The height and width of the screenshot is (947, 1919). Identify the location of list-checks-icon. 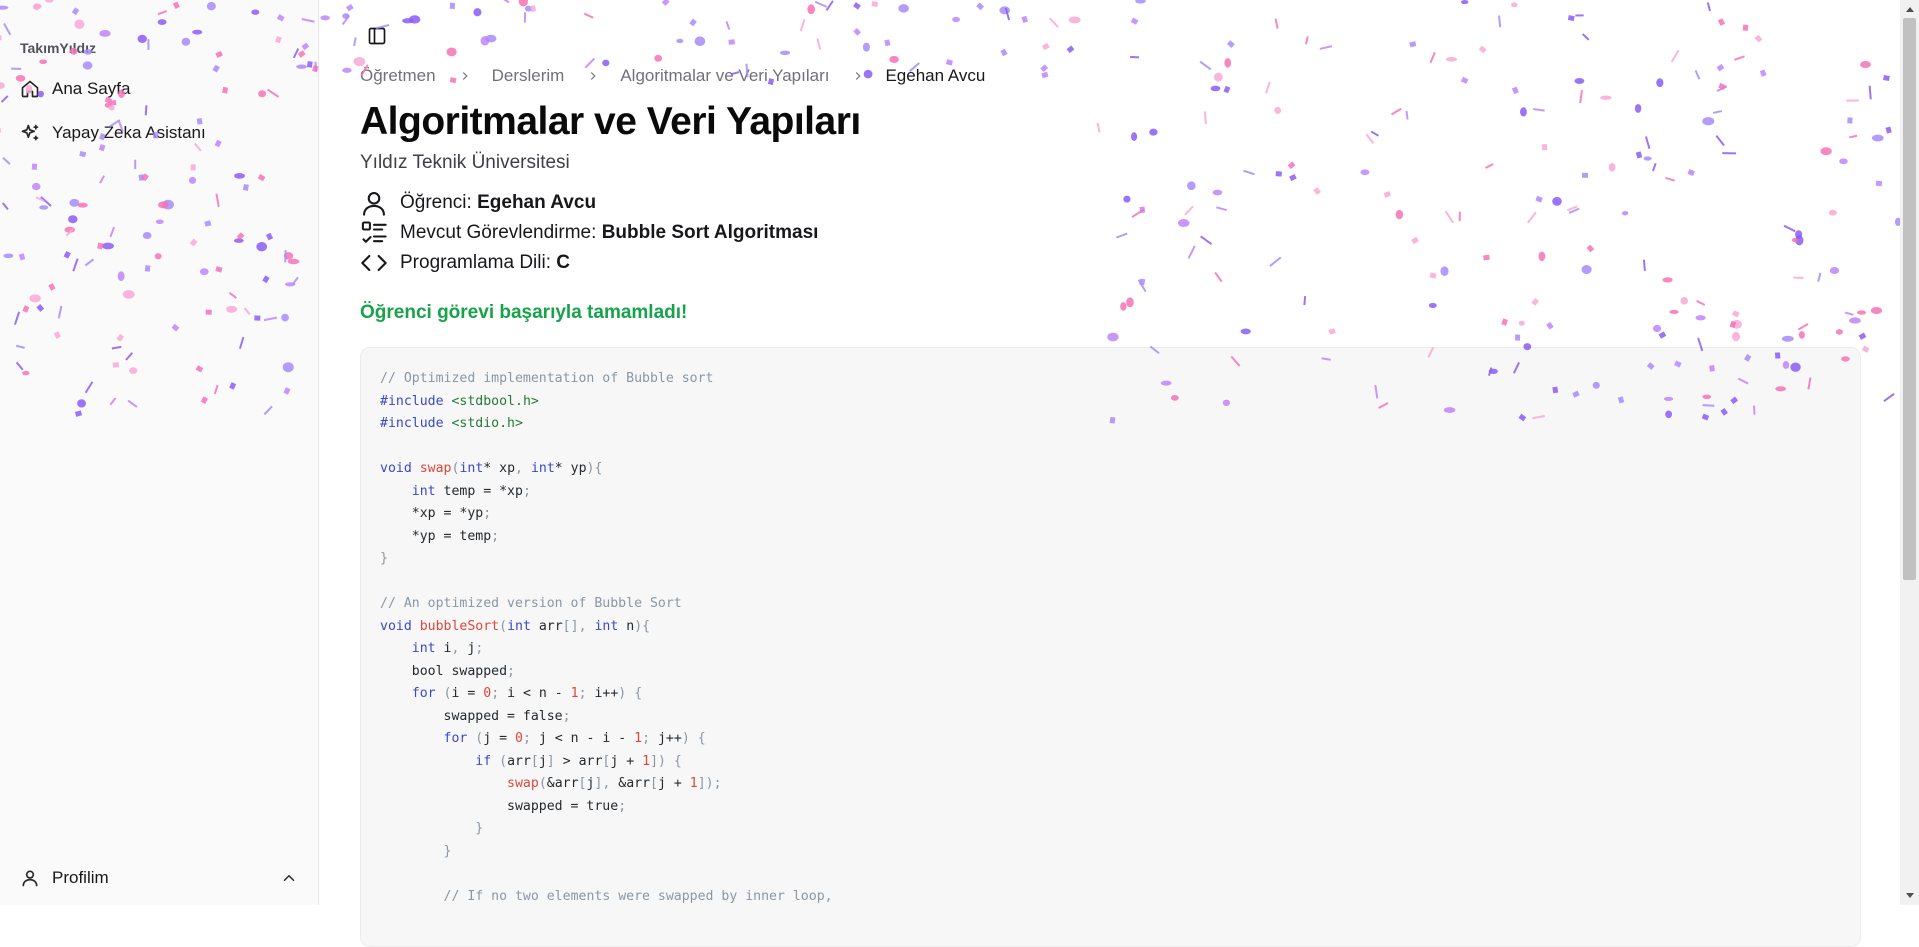
(374, 232).